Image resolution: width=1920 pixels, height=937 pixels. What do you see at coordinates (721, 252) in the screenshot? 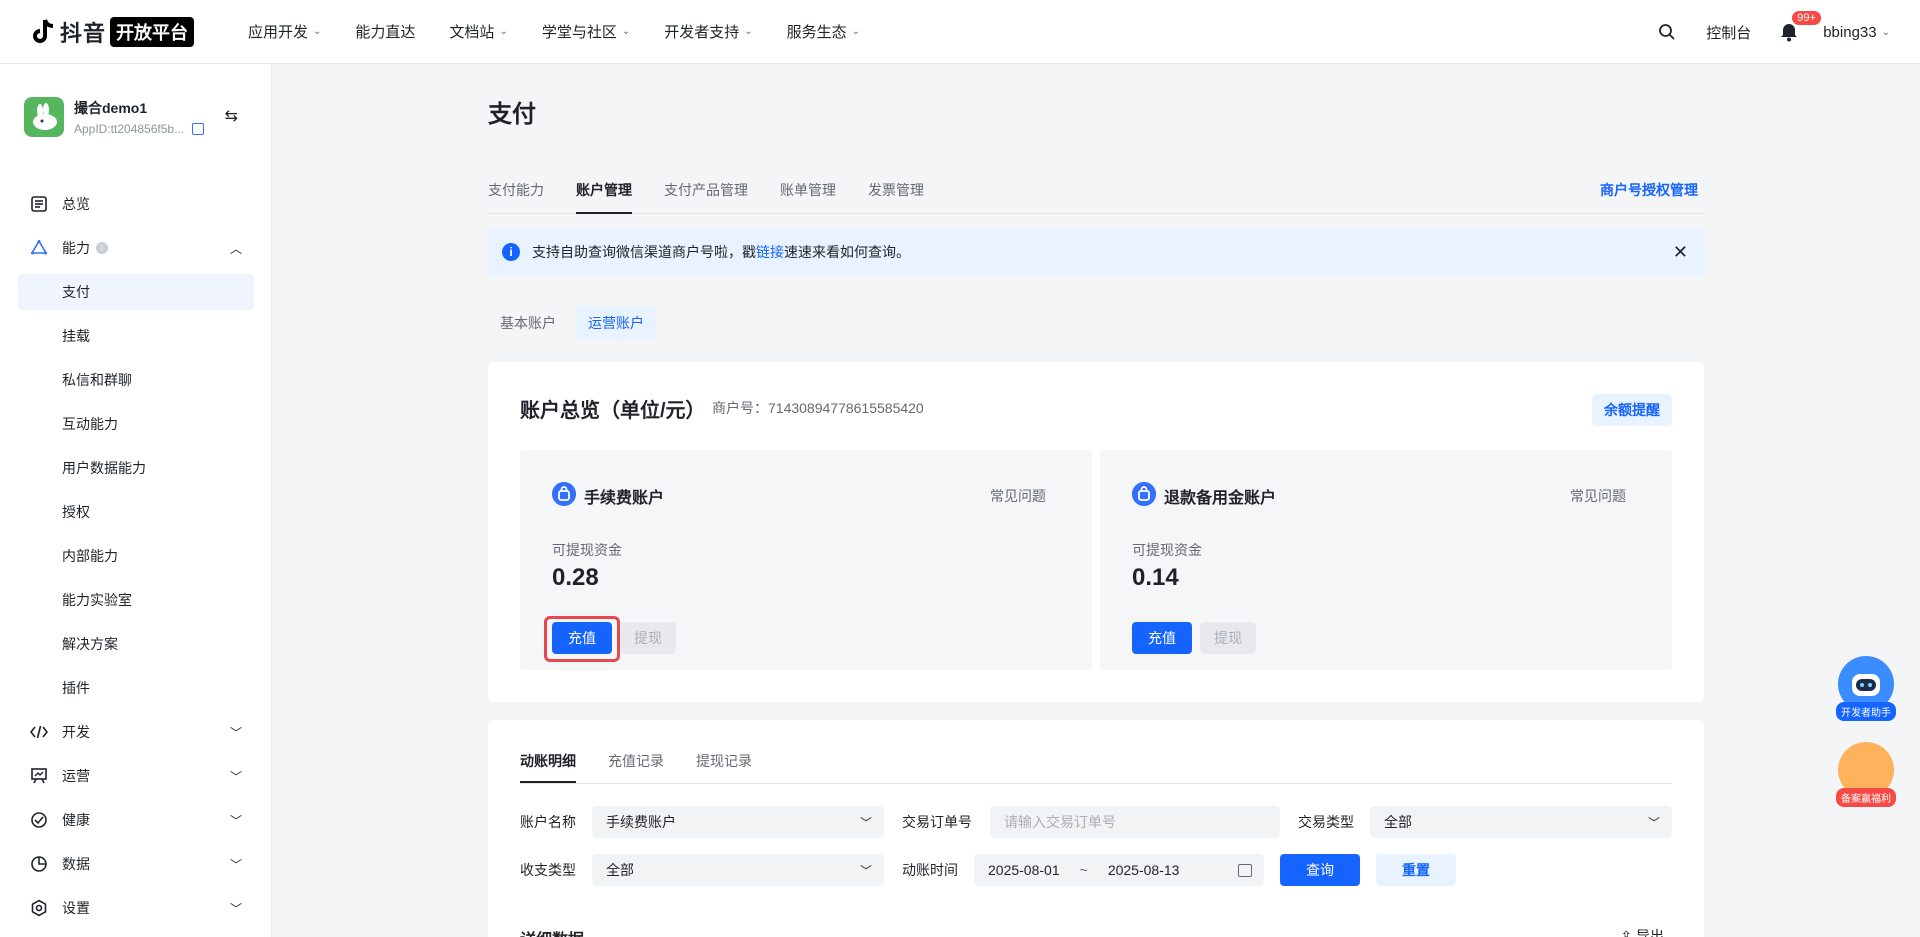
I see `notice-text: 支持自助查询微信渠道商户号啦，戳链接速速来看如何查询。` at bounding box center [721, 252].